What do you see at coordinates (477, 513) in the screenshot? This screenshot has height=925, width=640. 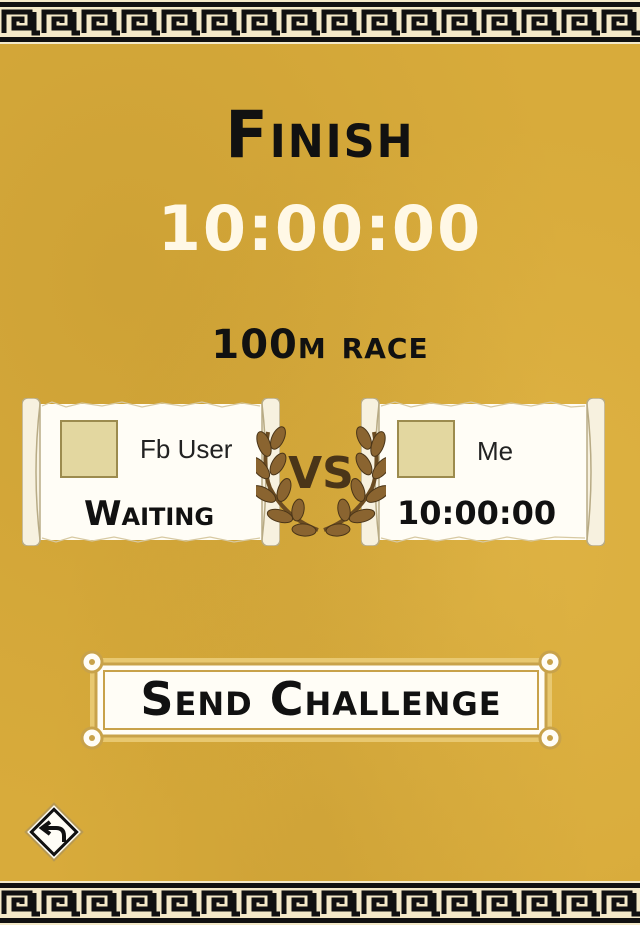 I see `player-time: 10:00:00` at bounding box center [477, 513].